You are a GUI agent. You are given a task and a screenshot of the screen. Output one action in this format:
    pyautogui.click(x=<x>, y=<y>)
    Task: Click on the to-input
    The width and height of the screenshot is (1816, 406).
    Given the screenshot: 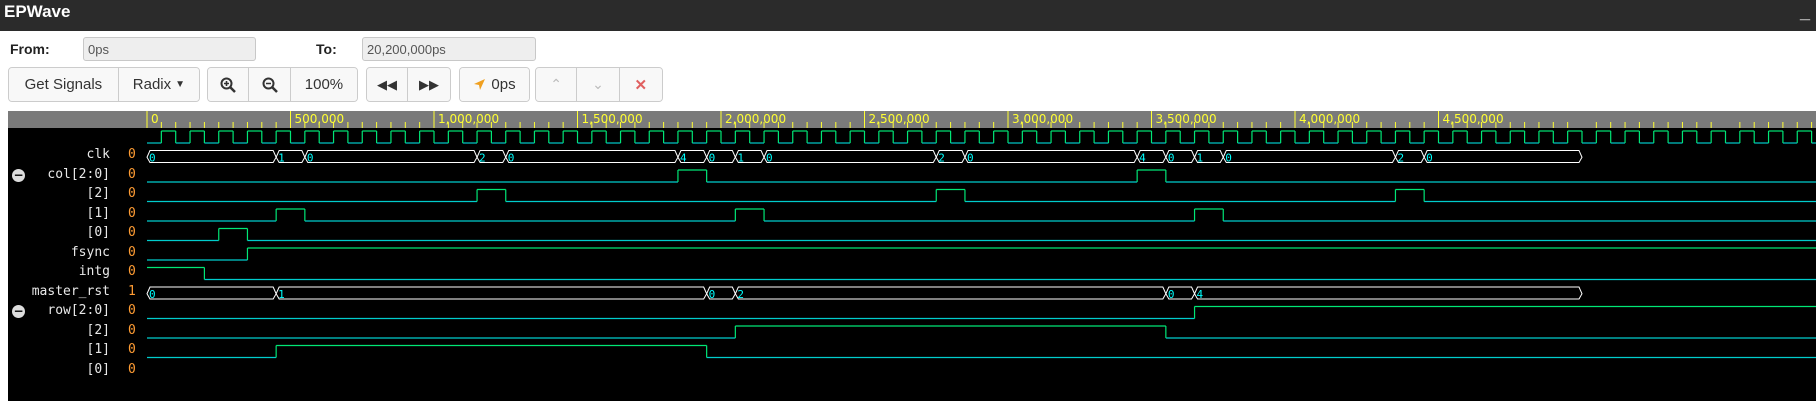 What is the action you would take?
    pyautogui.click(x=449, y=49)
    